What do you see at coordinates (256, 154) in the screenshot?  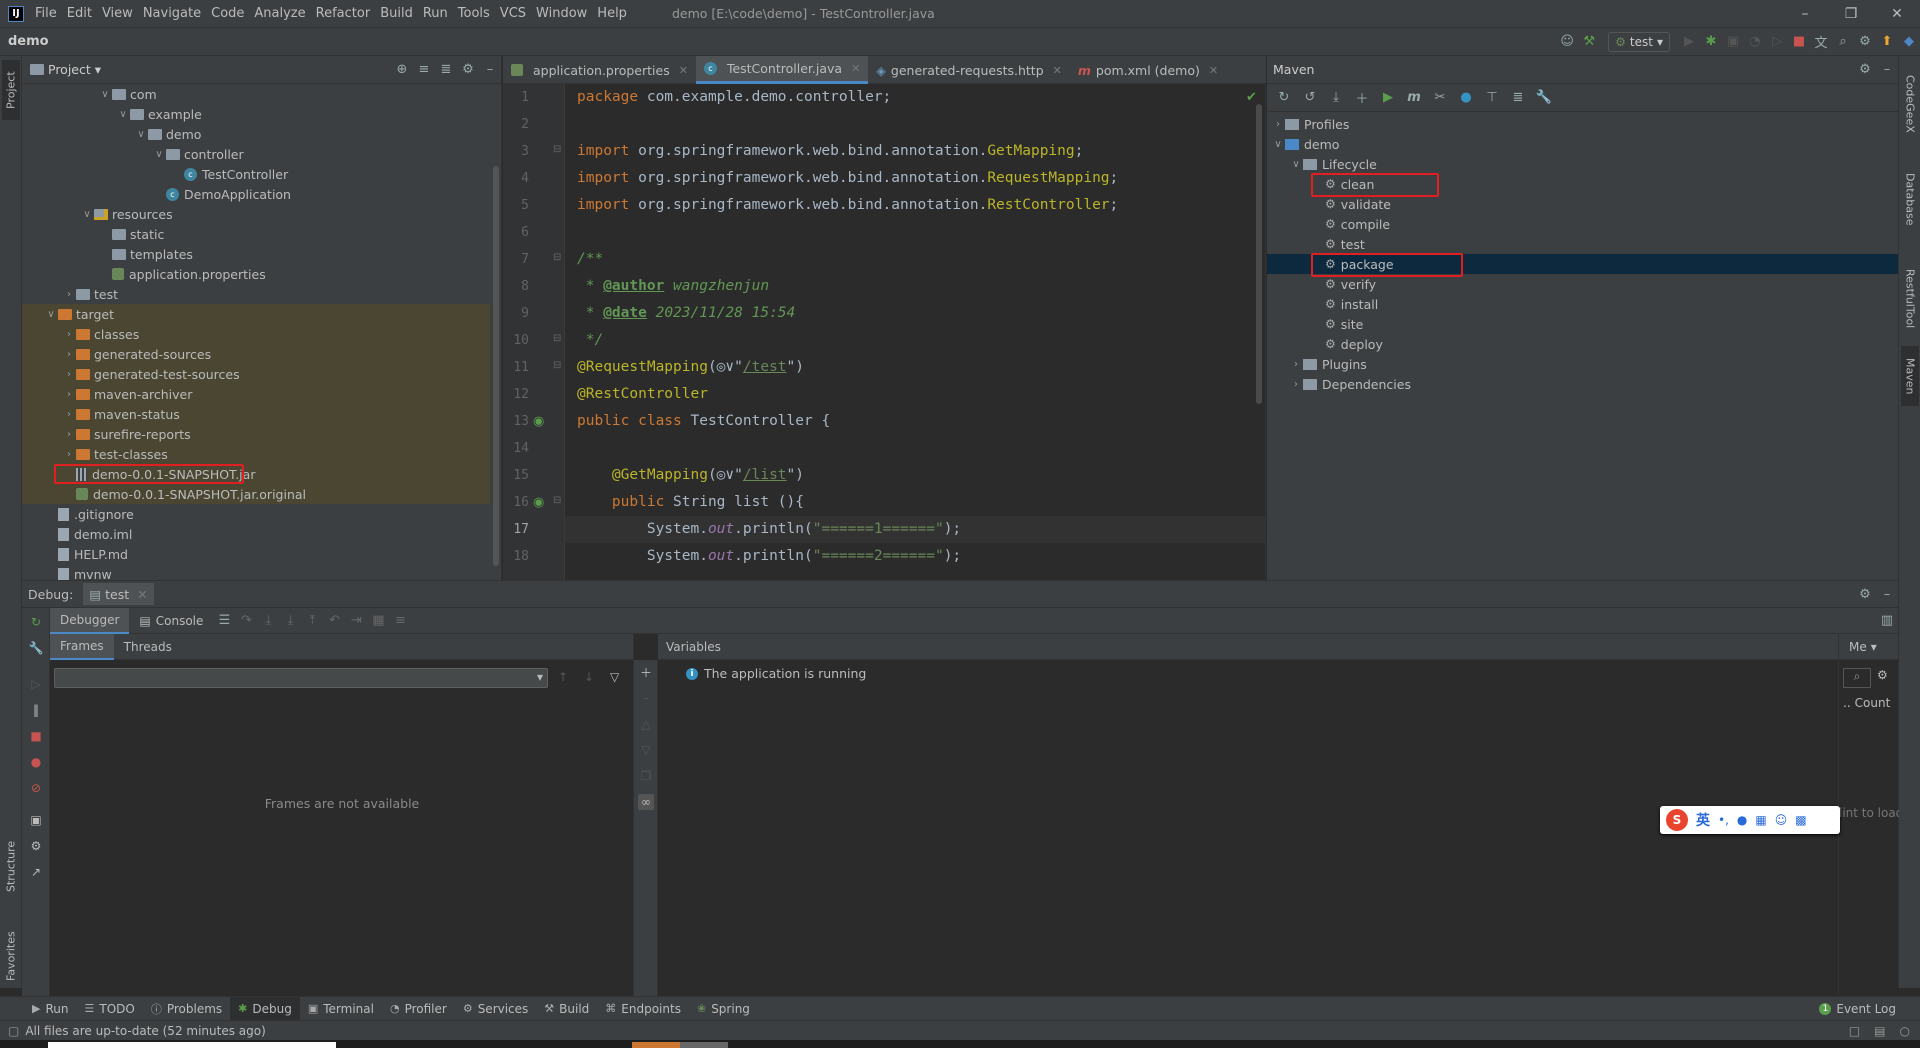 I see `tree-item: ∨ controller` at bounding box center [256, 154].